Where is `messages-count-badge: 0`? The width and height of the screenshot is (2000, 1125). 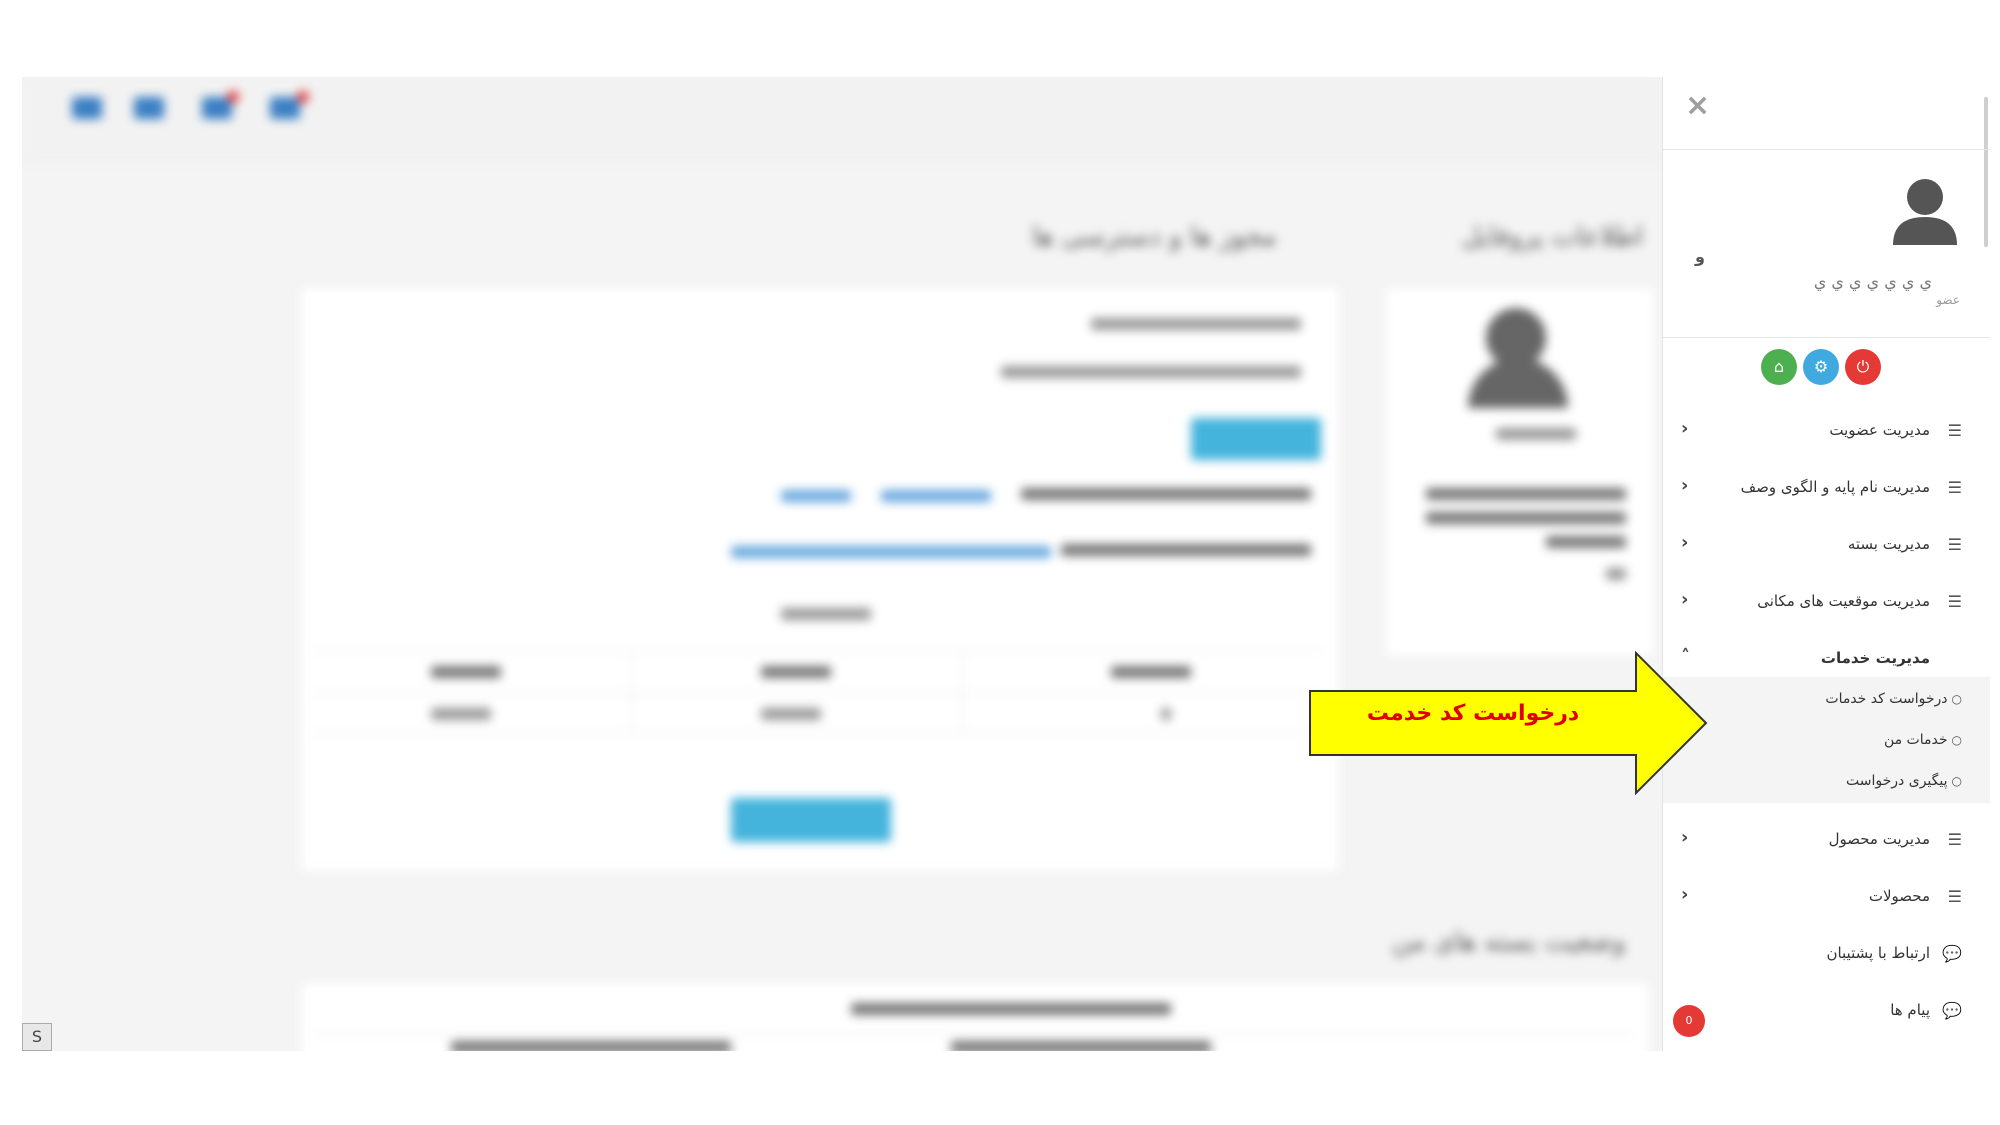 messages-count-badge: 0 is located at coordinates (1689, 1021).